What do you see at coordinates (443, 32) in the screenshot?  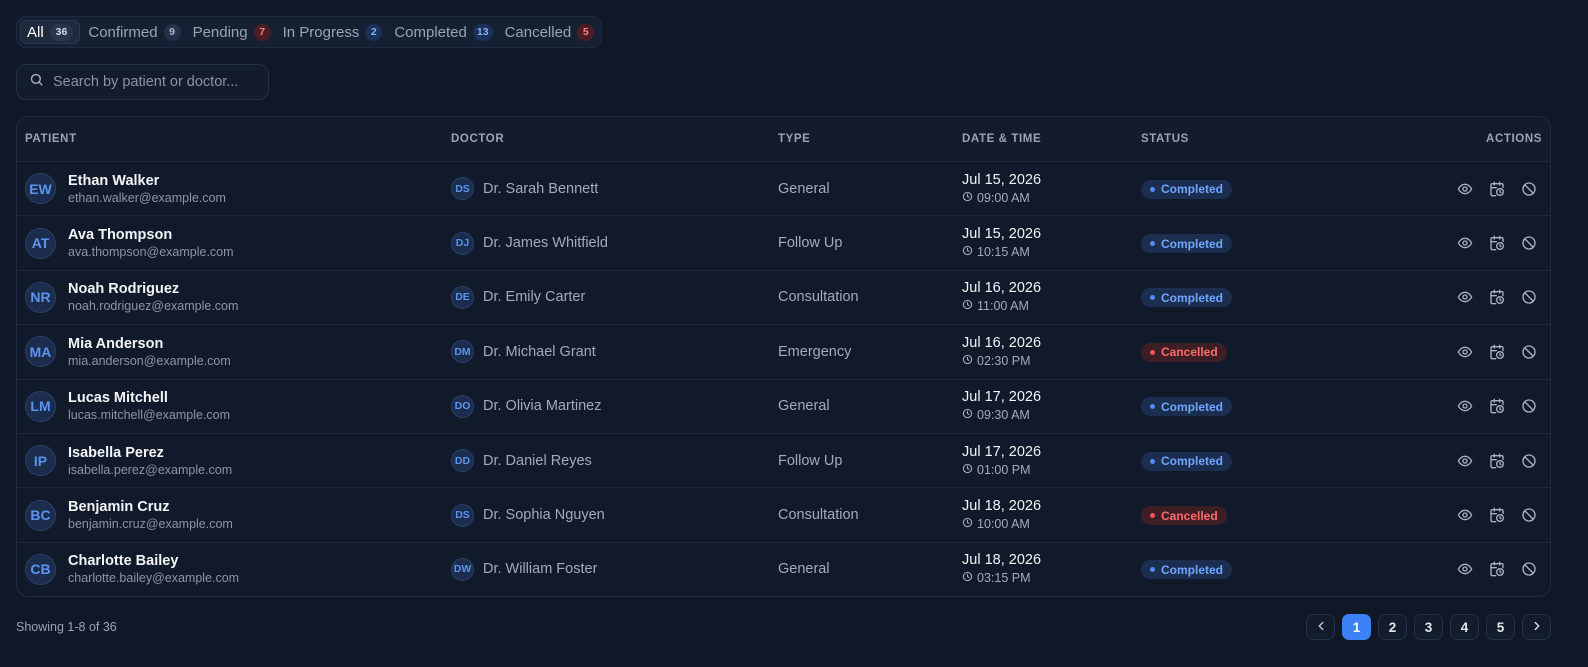 I see `tab-completed: Completed 13` at bounding box center [443, 32].